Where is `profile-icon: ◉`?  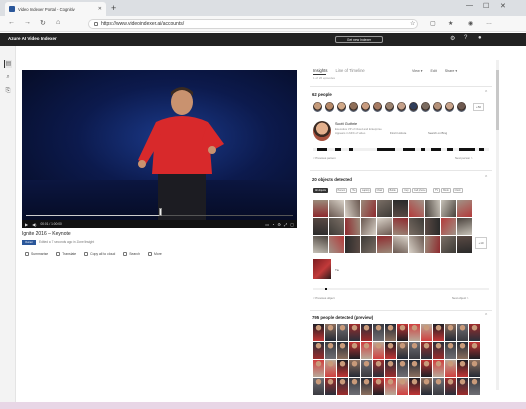
profile-icon: ◉ is located at coordinates (470, 23).